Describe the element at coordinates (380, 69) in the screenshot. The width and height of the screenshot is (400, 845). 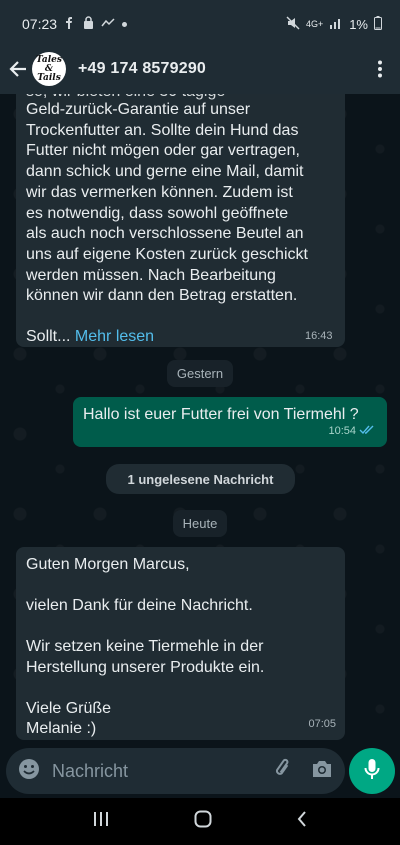
I see `more-options-icon` at that location.